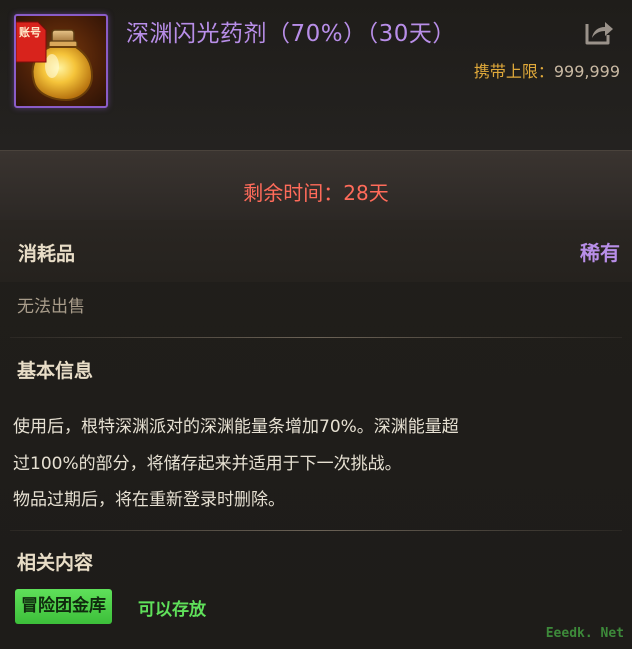  I want to click on item-rarity: 稀有, so click(600, 253).